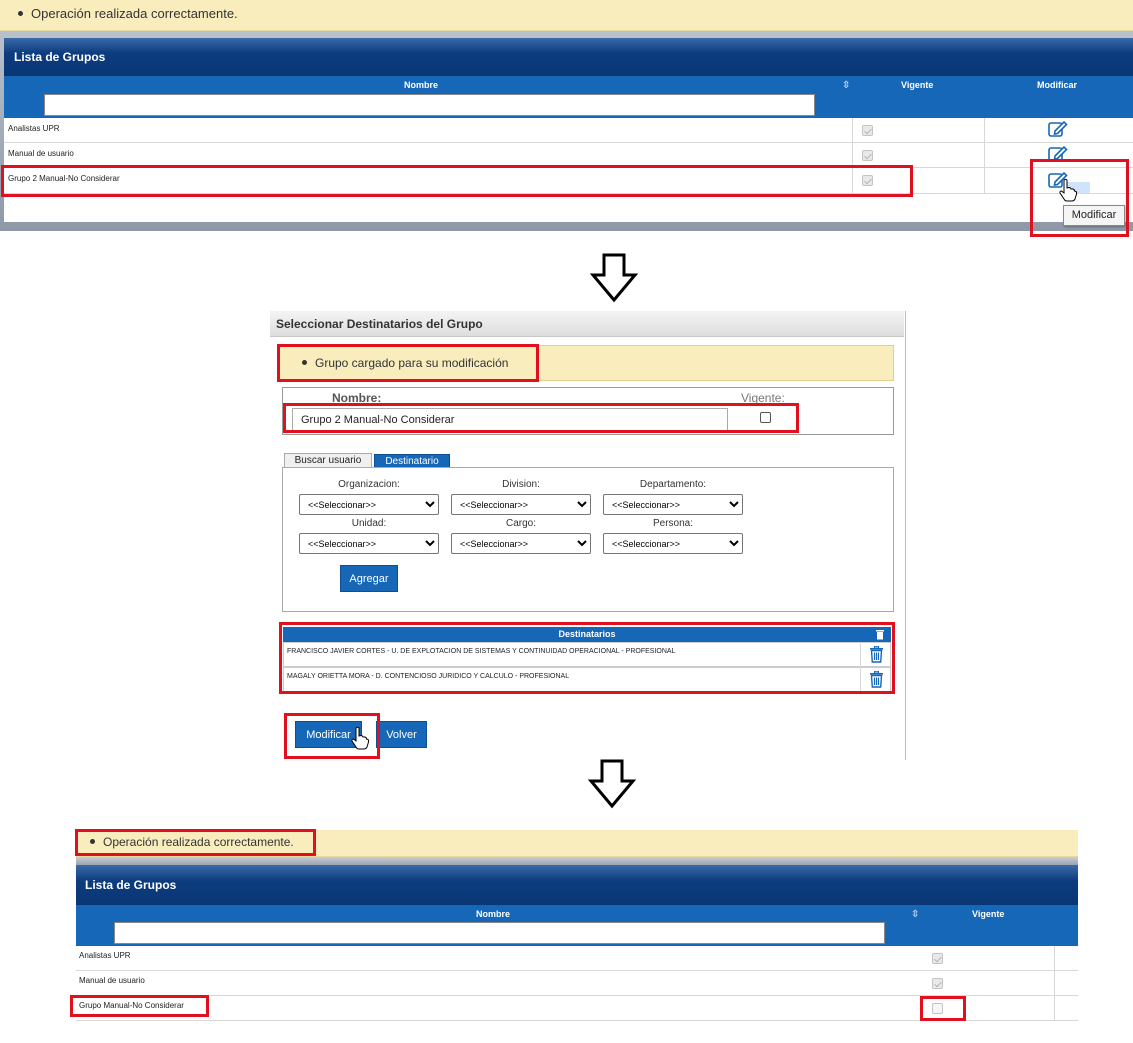  Describe the element at coordinates (673, 504) in the screenshot. I see `departamento-select: <<Seleccionar>>` at that location.